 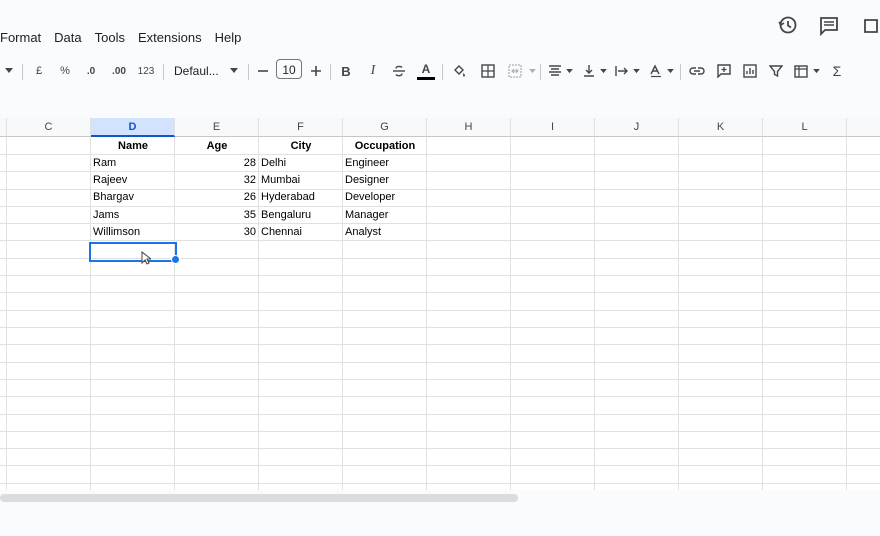 I want to click on history-icon, so click(x=788, y=27).